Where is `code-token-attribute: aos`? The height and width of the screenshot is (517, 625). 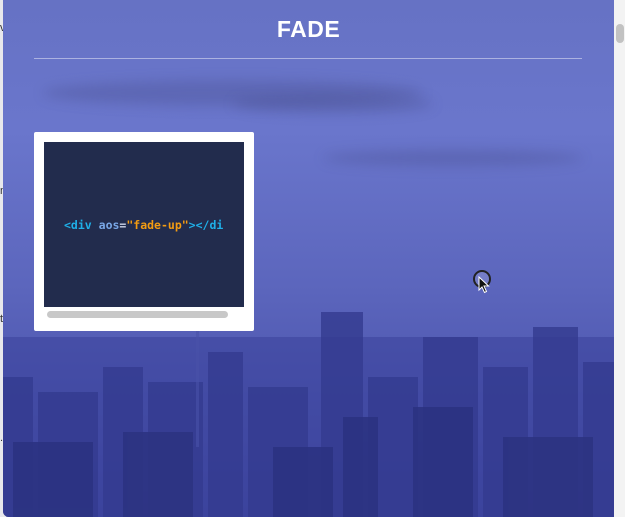 code-token-attribute: aos is located at coordinates (109, 225).